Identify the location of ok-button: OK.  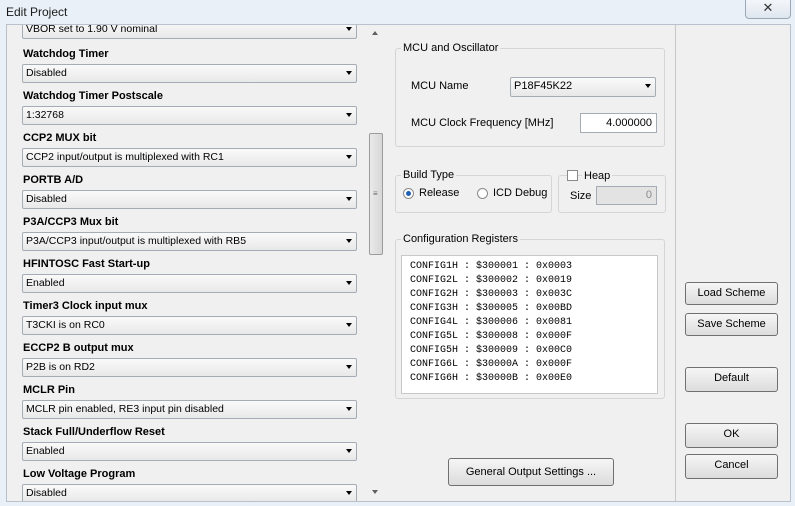
(731, 435).